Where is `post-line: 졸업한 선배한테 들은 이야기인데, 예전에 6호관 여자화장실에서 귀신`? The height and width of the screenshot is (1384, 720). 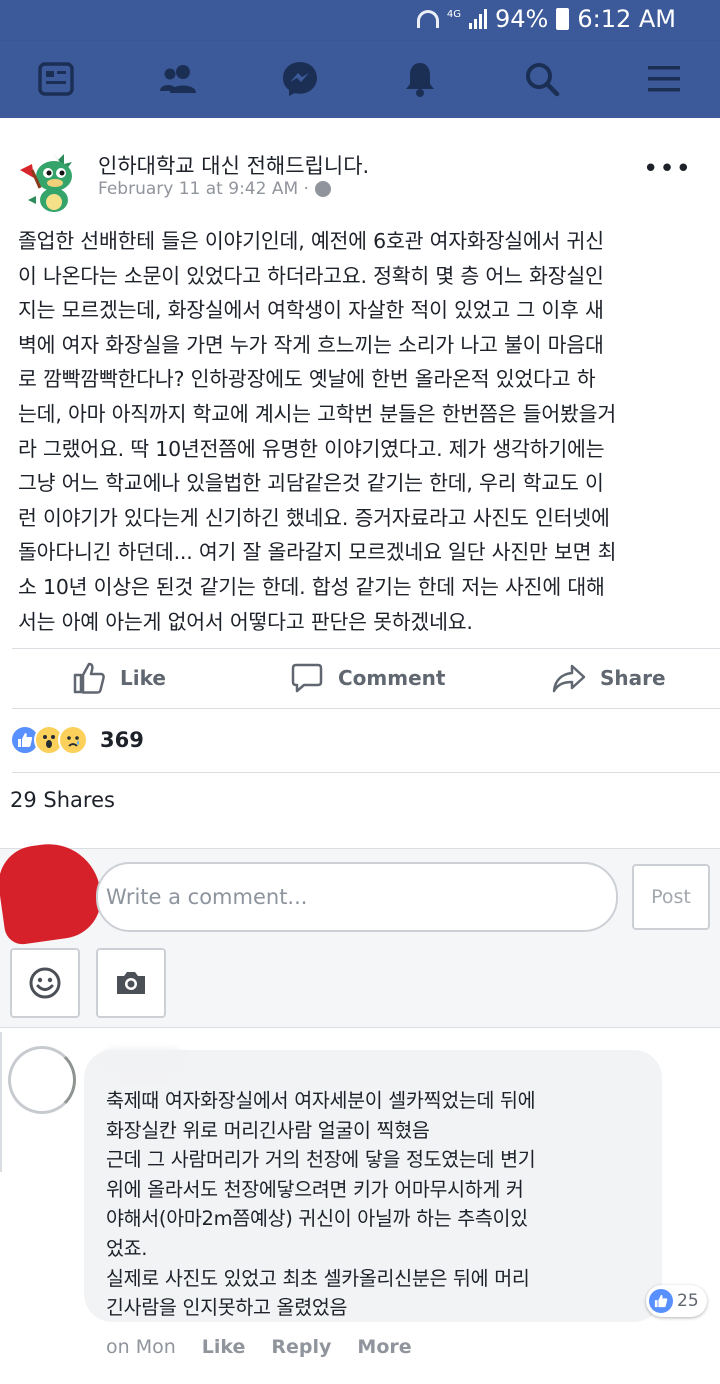 post-line: 졸업한 선배한테 들은 이야기인데, 예전에 6호관 여자화장실에서 귀신 is located at coordinates (311, 241).